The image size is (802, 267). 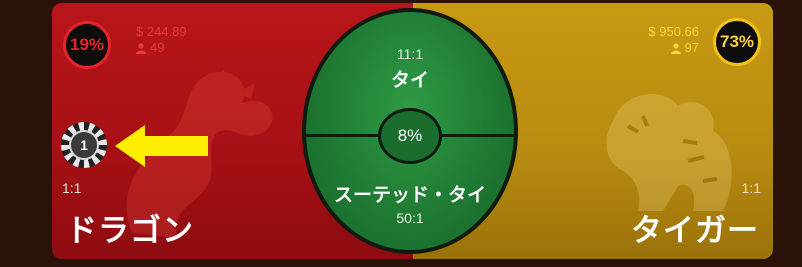 What do you see at coordinates (409, 80) in the screenshot?
I see `tie-label: タイ` at bounding box center [409, 80].